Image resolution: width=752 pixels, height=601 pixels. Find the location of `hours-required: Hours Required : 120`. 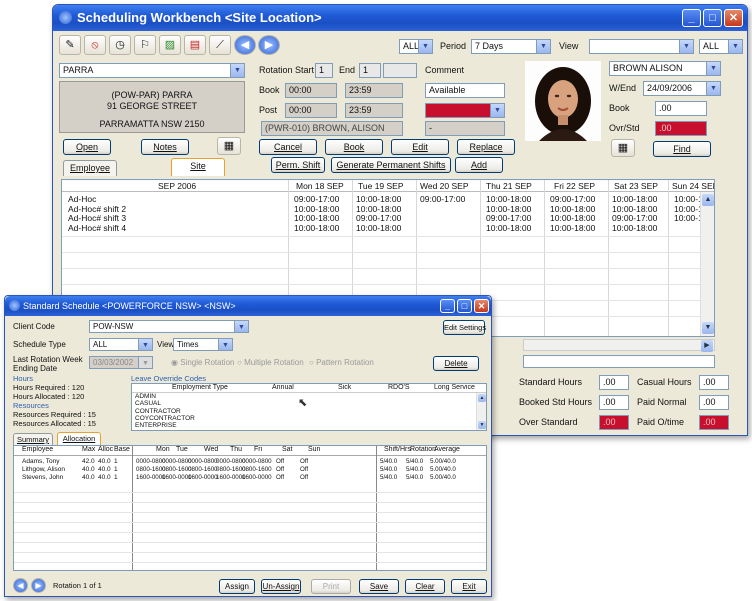

hours-required: Hours Required : 120 is located at coordinates (49, 387).